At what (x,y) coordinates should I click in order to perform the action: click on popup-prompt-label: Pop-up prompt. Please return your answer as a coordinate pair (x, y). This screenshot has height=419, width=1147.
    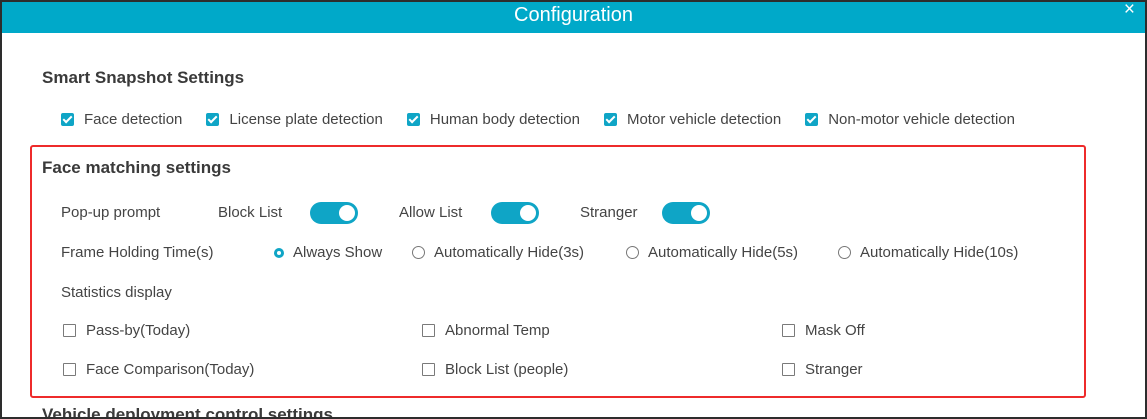
    Looking at the image, I should click on (111, 212).